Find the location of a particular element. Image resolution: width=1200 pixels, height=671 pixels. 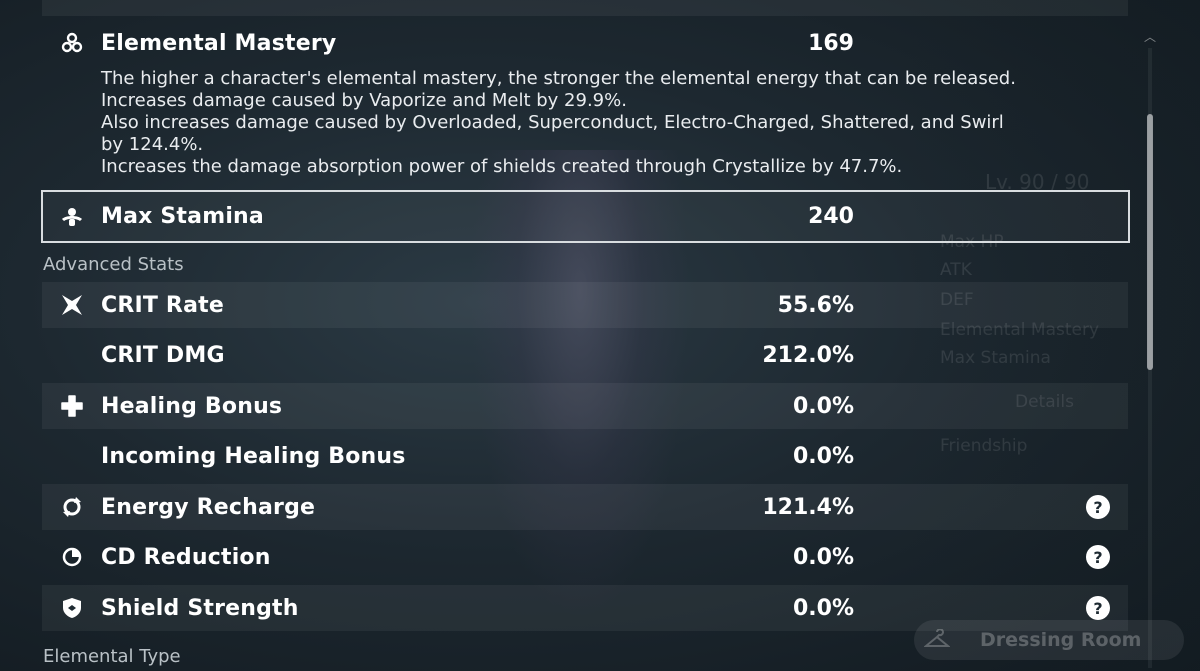

elemental-mastery-label: Elemental Mastery is located at coordinates (219, 43).